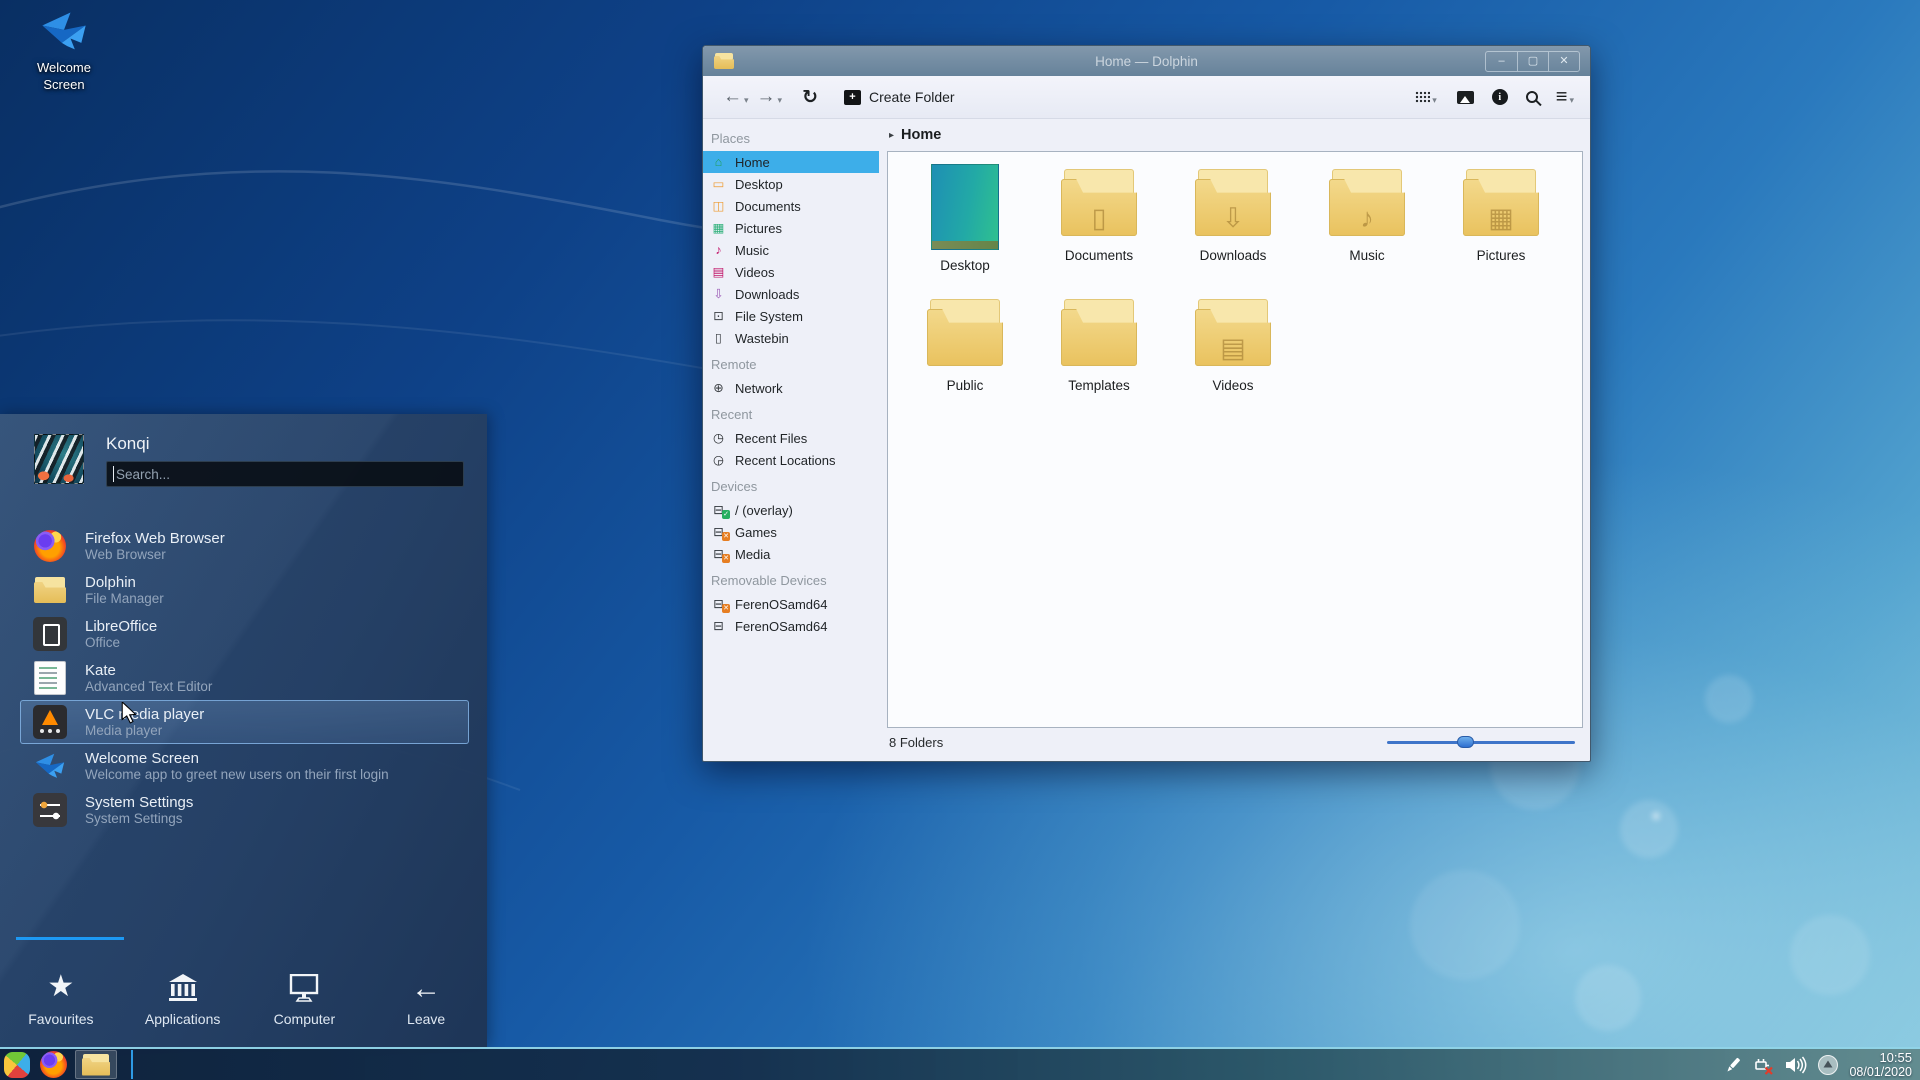 The image size is (1920, 1080). Describe the element at coordinates (791, 162) in the screenshot. I see `sidebar-item-home: ⌂ Home` at that location.